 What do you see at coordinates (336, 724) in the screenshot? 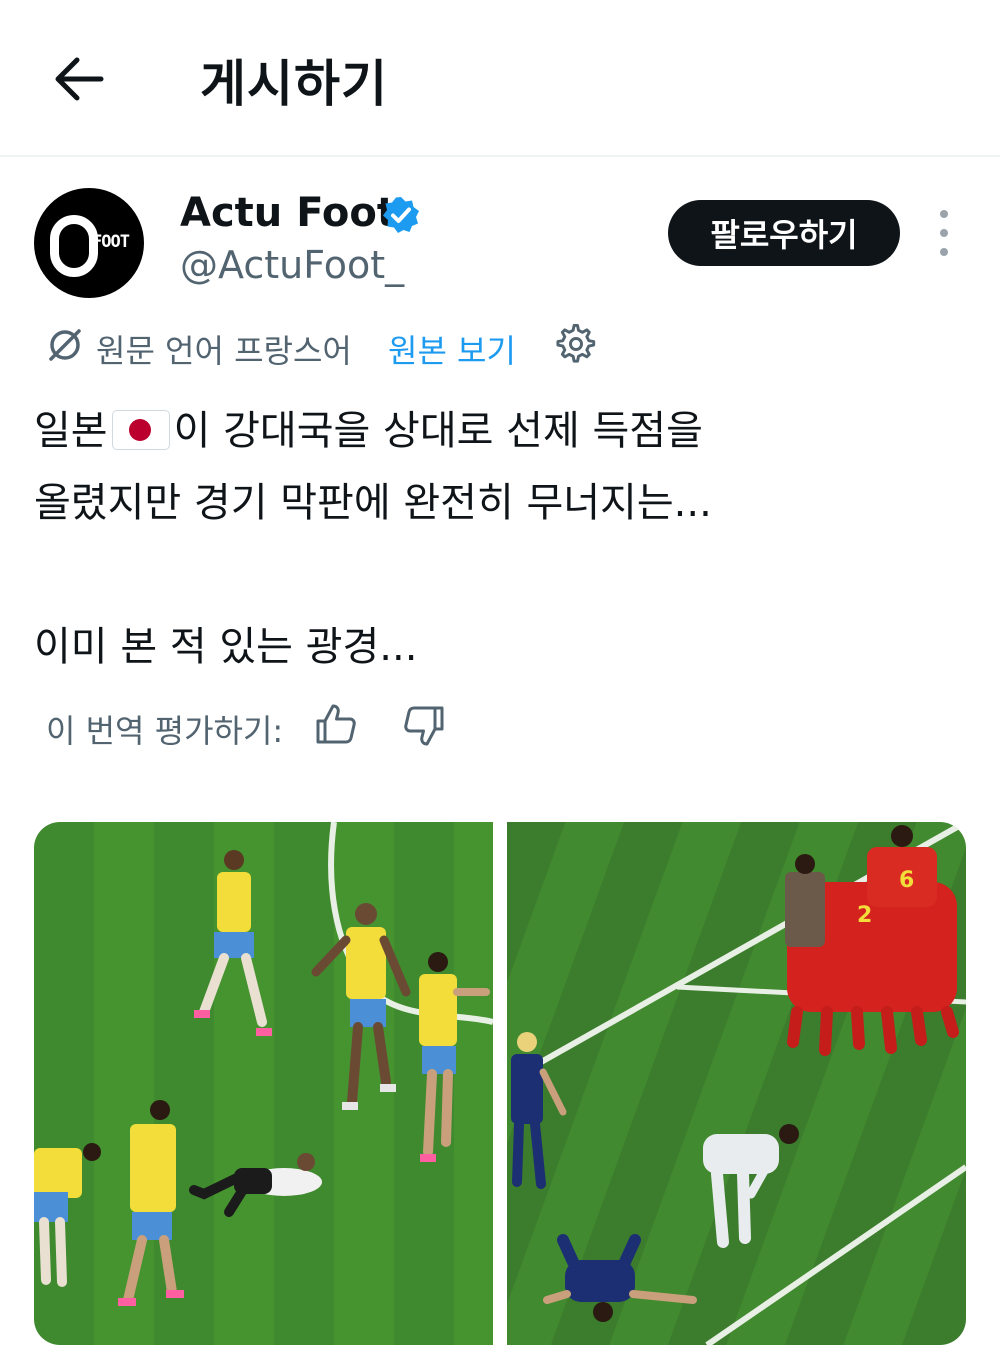
I see `thumbs-up-icon` at bounding box center [336, 724].